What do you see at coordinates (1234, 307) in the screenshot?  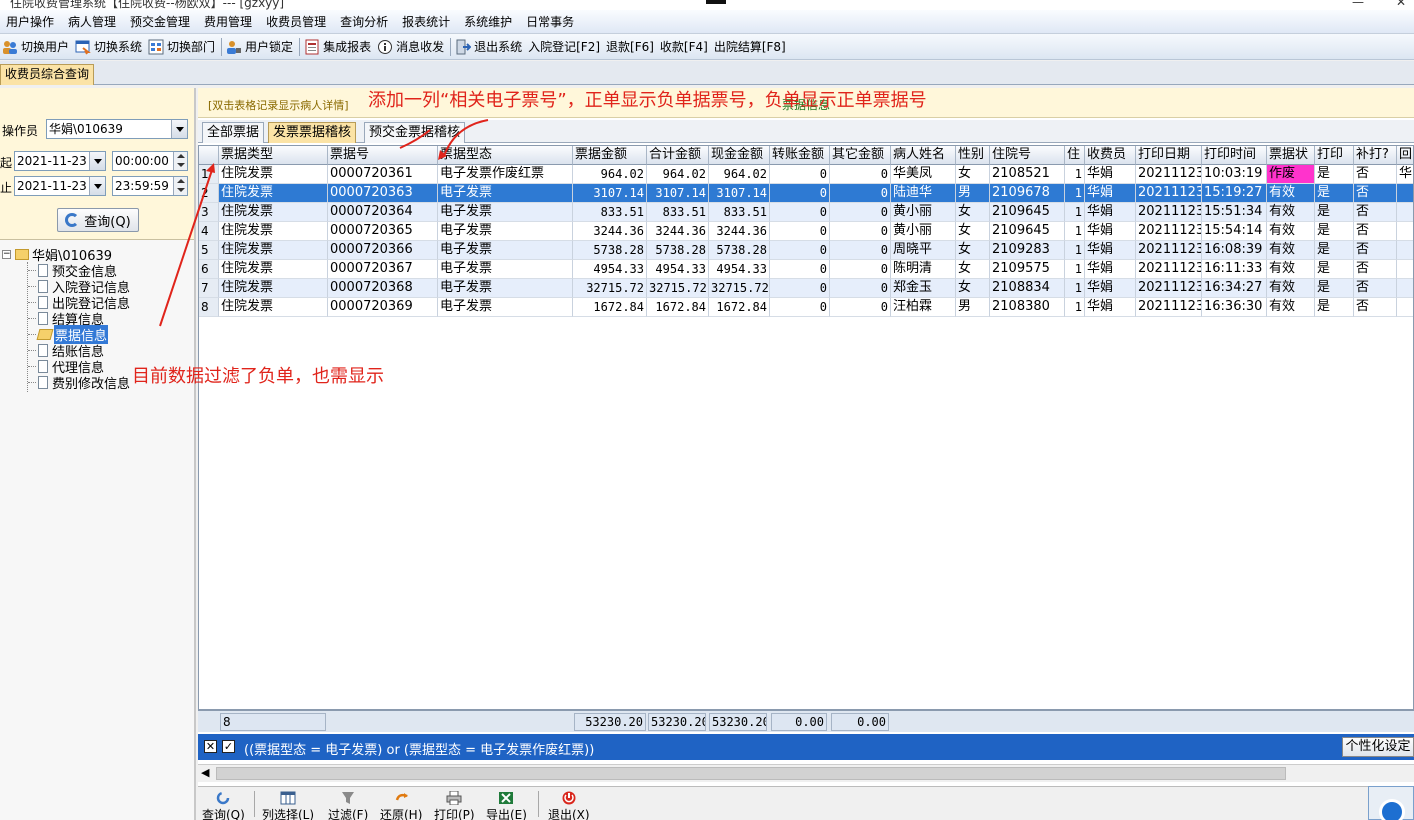 I see `table-cell-print-time: 16:36:30` at bounding box center [1234, 307].